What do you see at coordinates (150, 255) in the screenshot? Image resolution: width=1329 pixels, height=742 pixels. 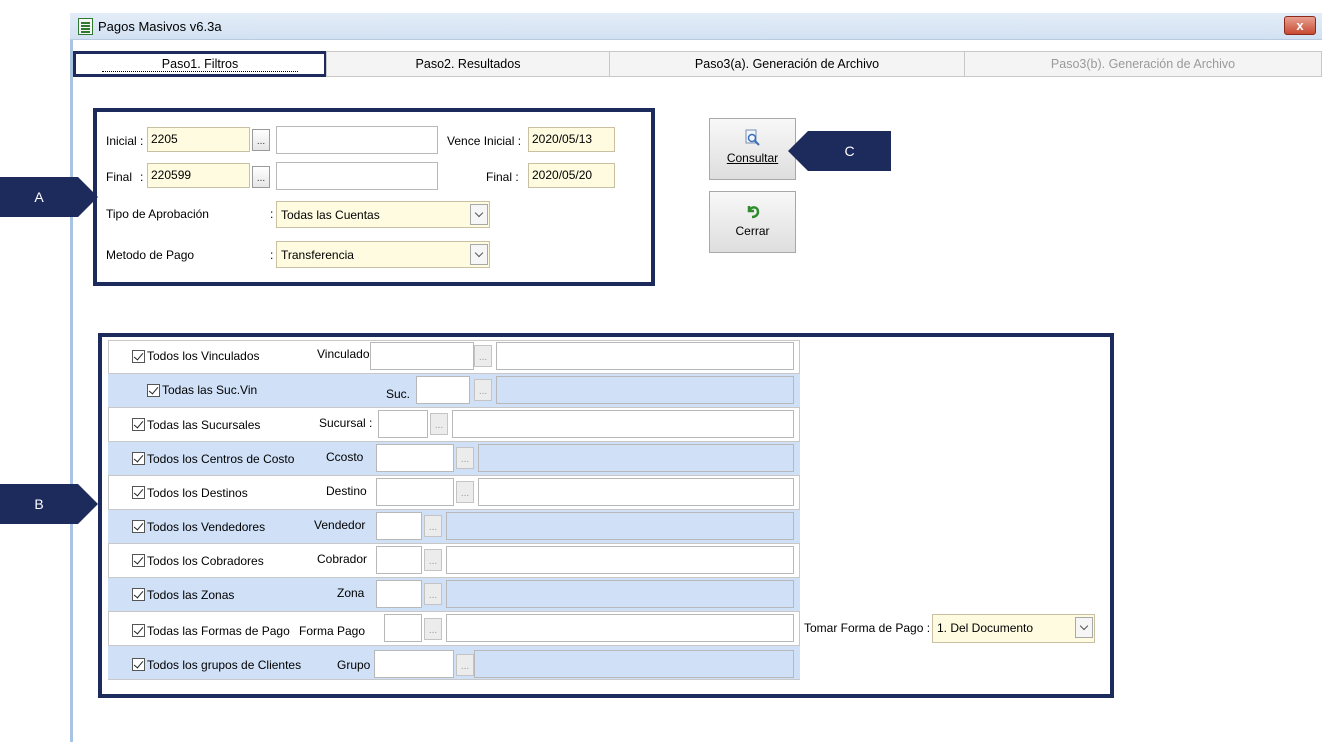 I see `metodo-pago-label: Metodo de Pago` at bounding box center [150, 255].